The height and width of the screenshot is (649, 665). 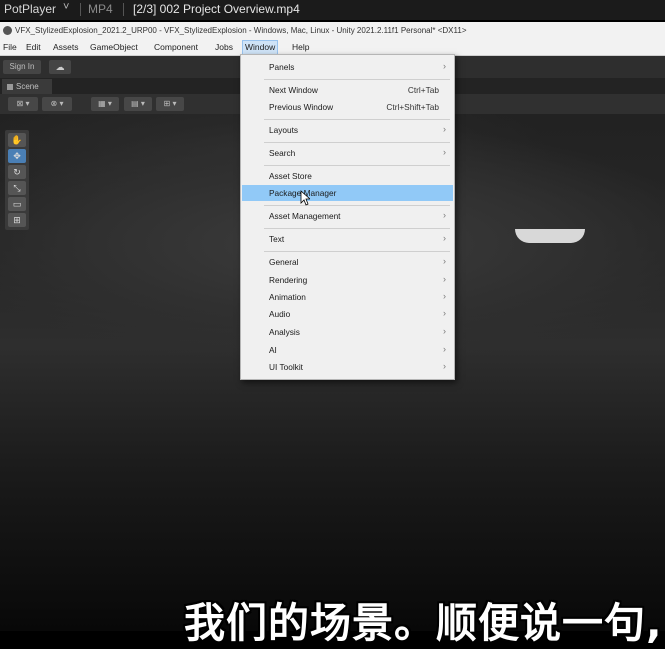 I want to click on menu-item-label: Search, so click(x=282, y=153).